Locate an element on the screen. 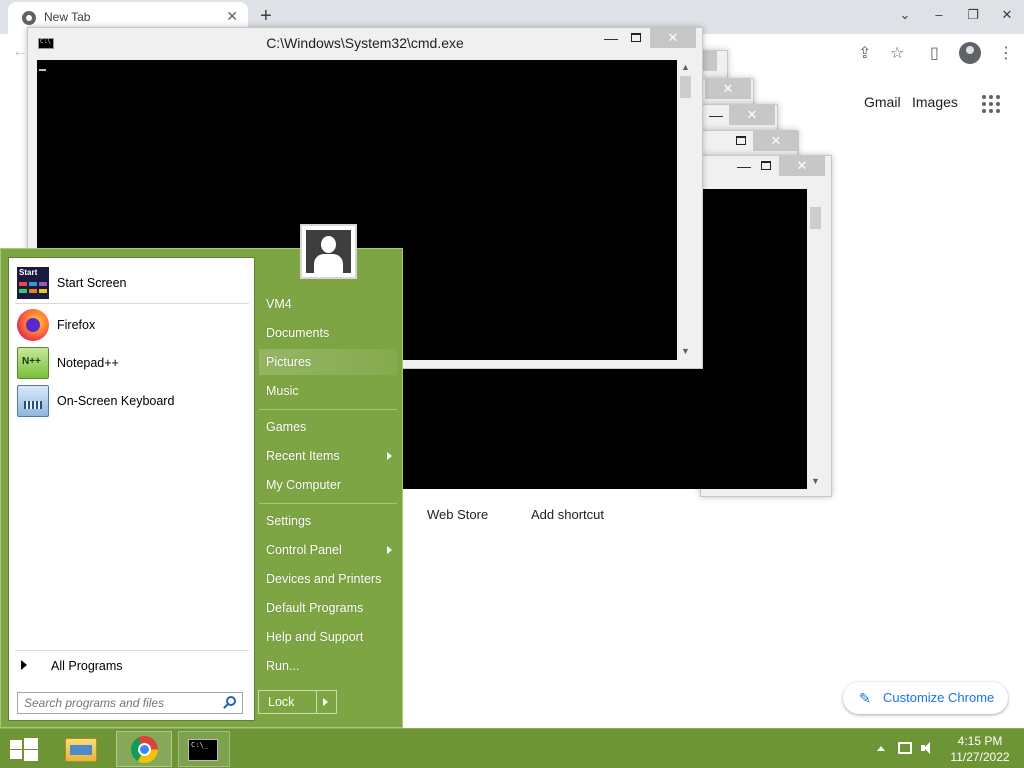 The image size is (1024, 768). place-games: Games is located at coordinates (328, 427).